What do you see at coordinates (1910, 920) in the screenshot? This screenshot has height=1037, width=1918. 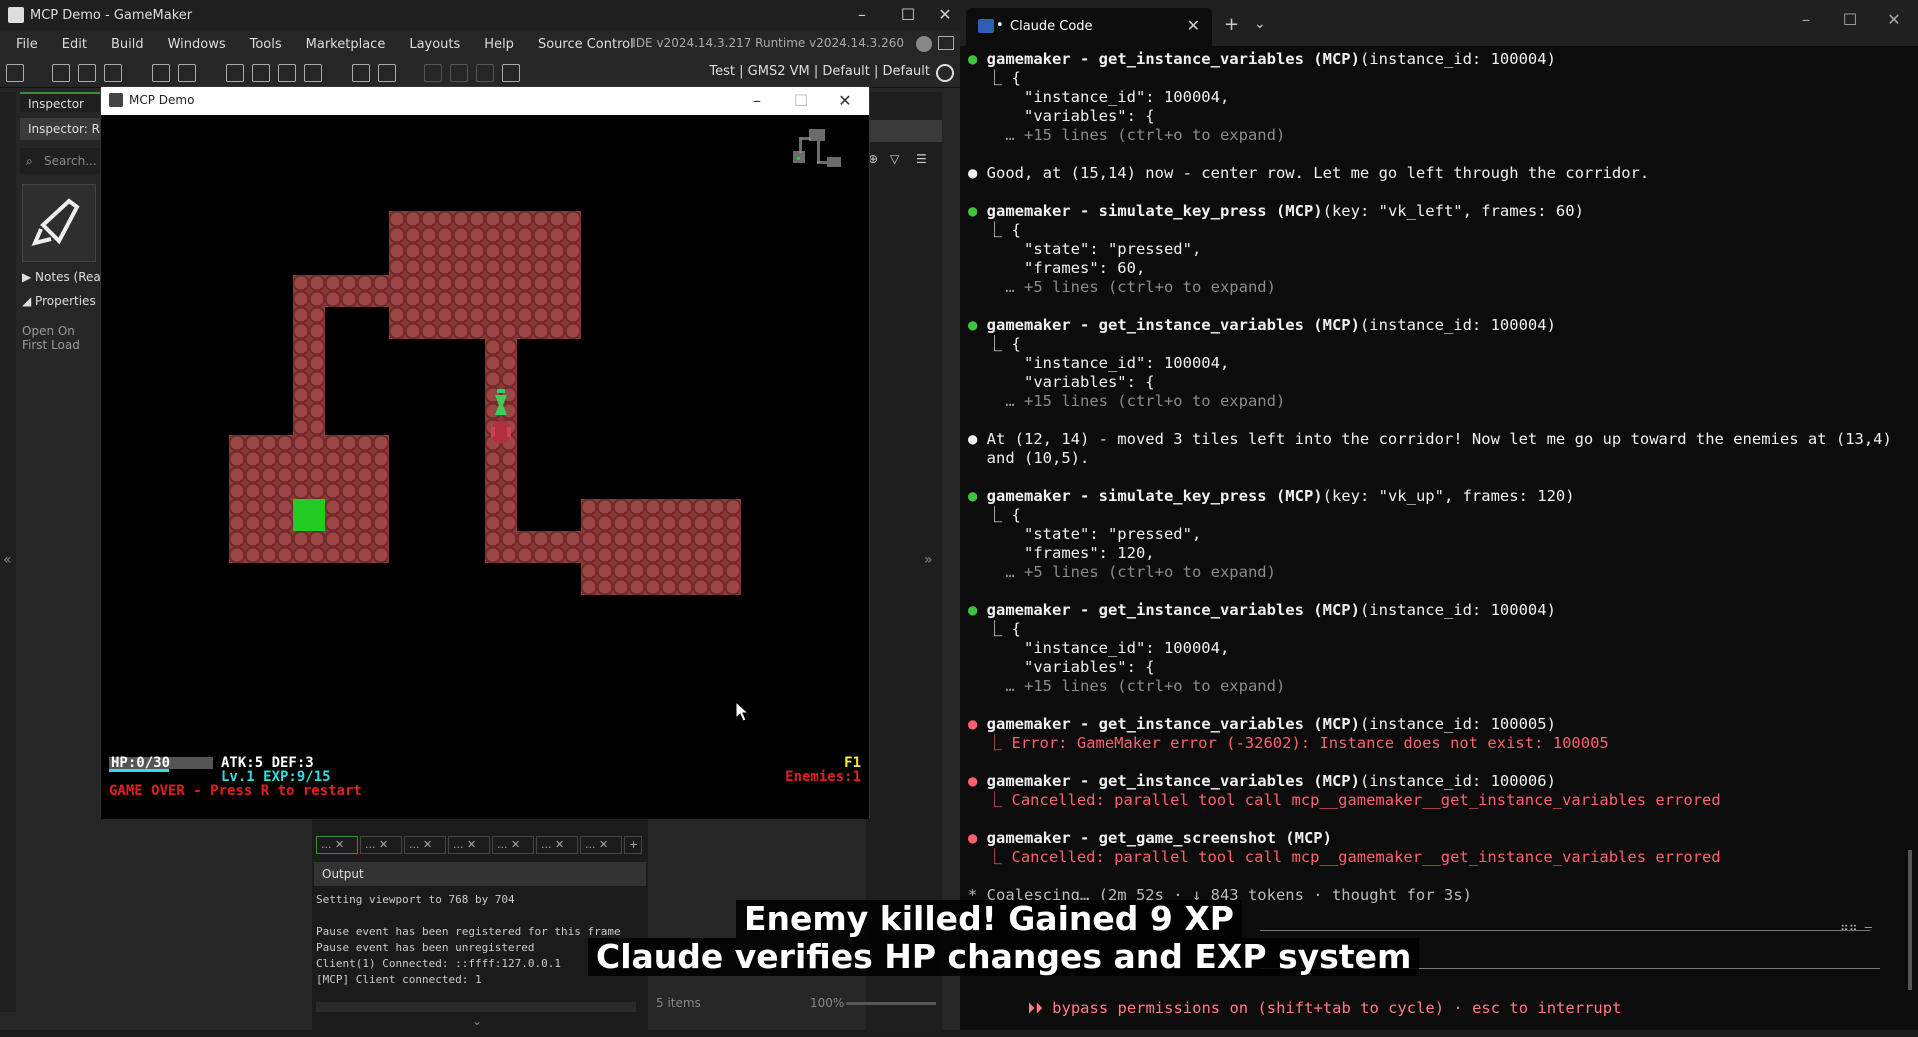 I see `terminal-scrollbar` at bounding box center [1910, 920].